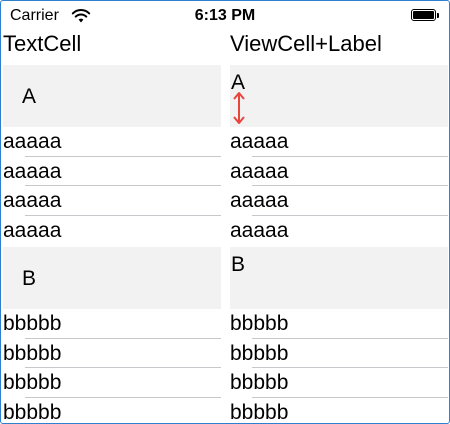 This screenshot has height=424, width=450. I want to click on column-title-textcell: TextCell, so click(42, 43).